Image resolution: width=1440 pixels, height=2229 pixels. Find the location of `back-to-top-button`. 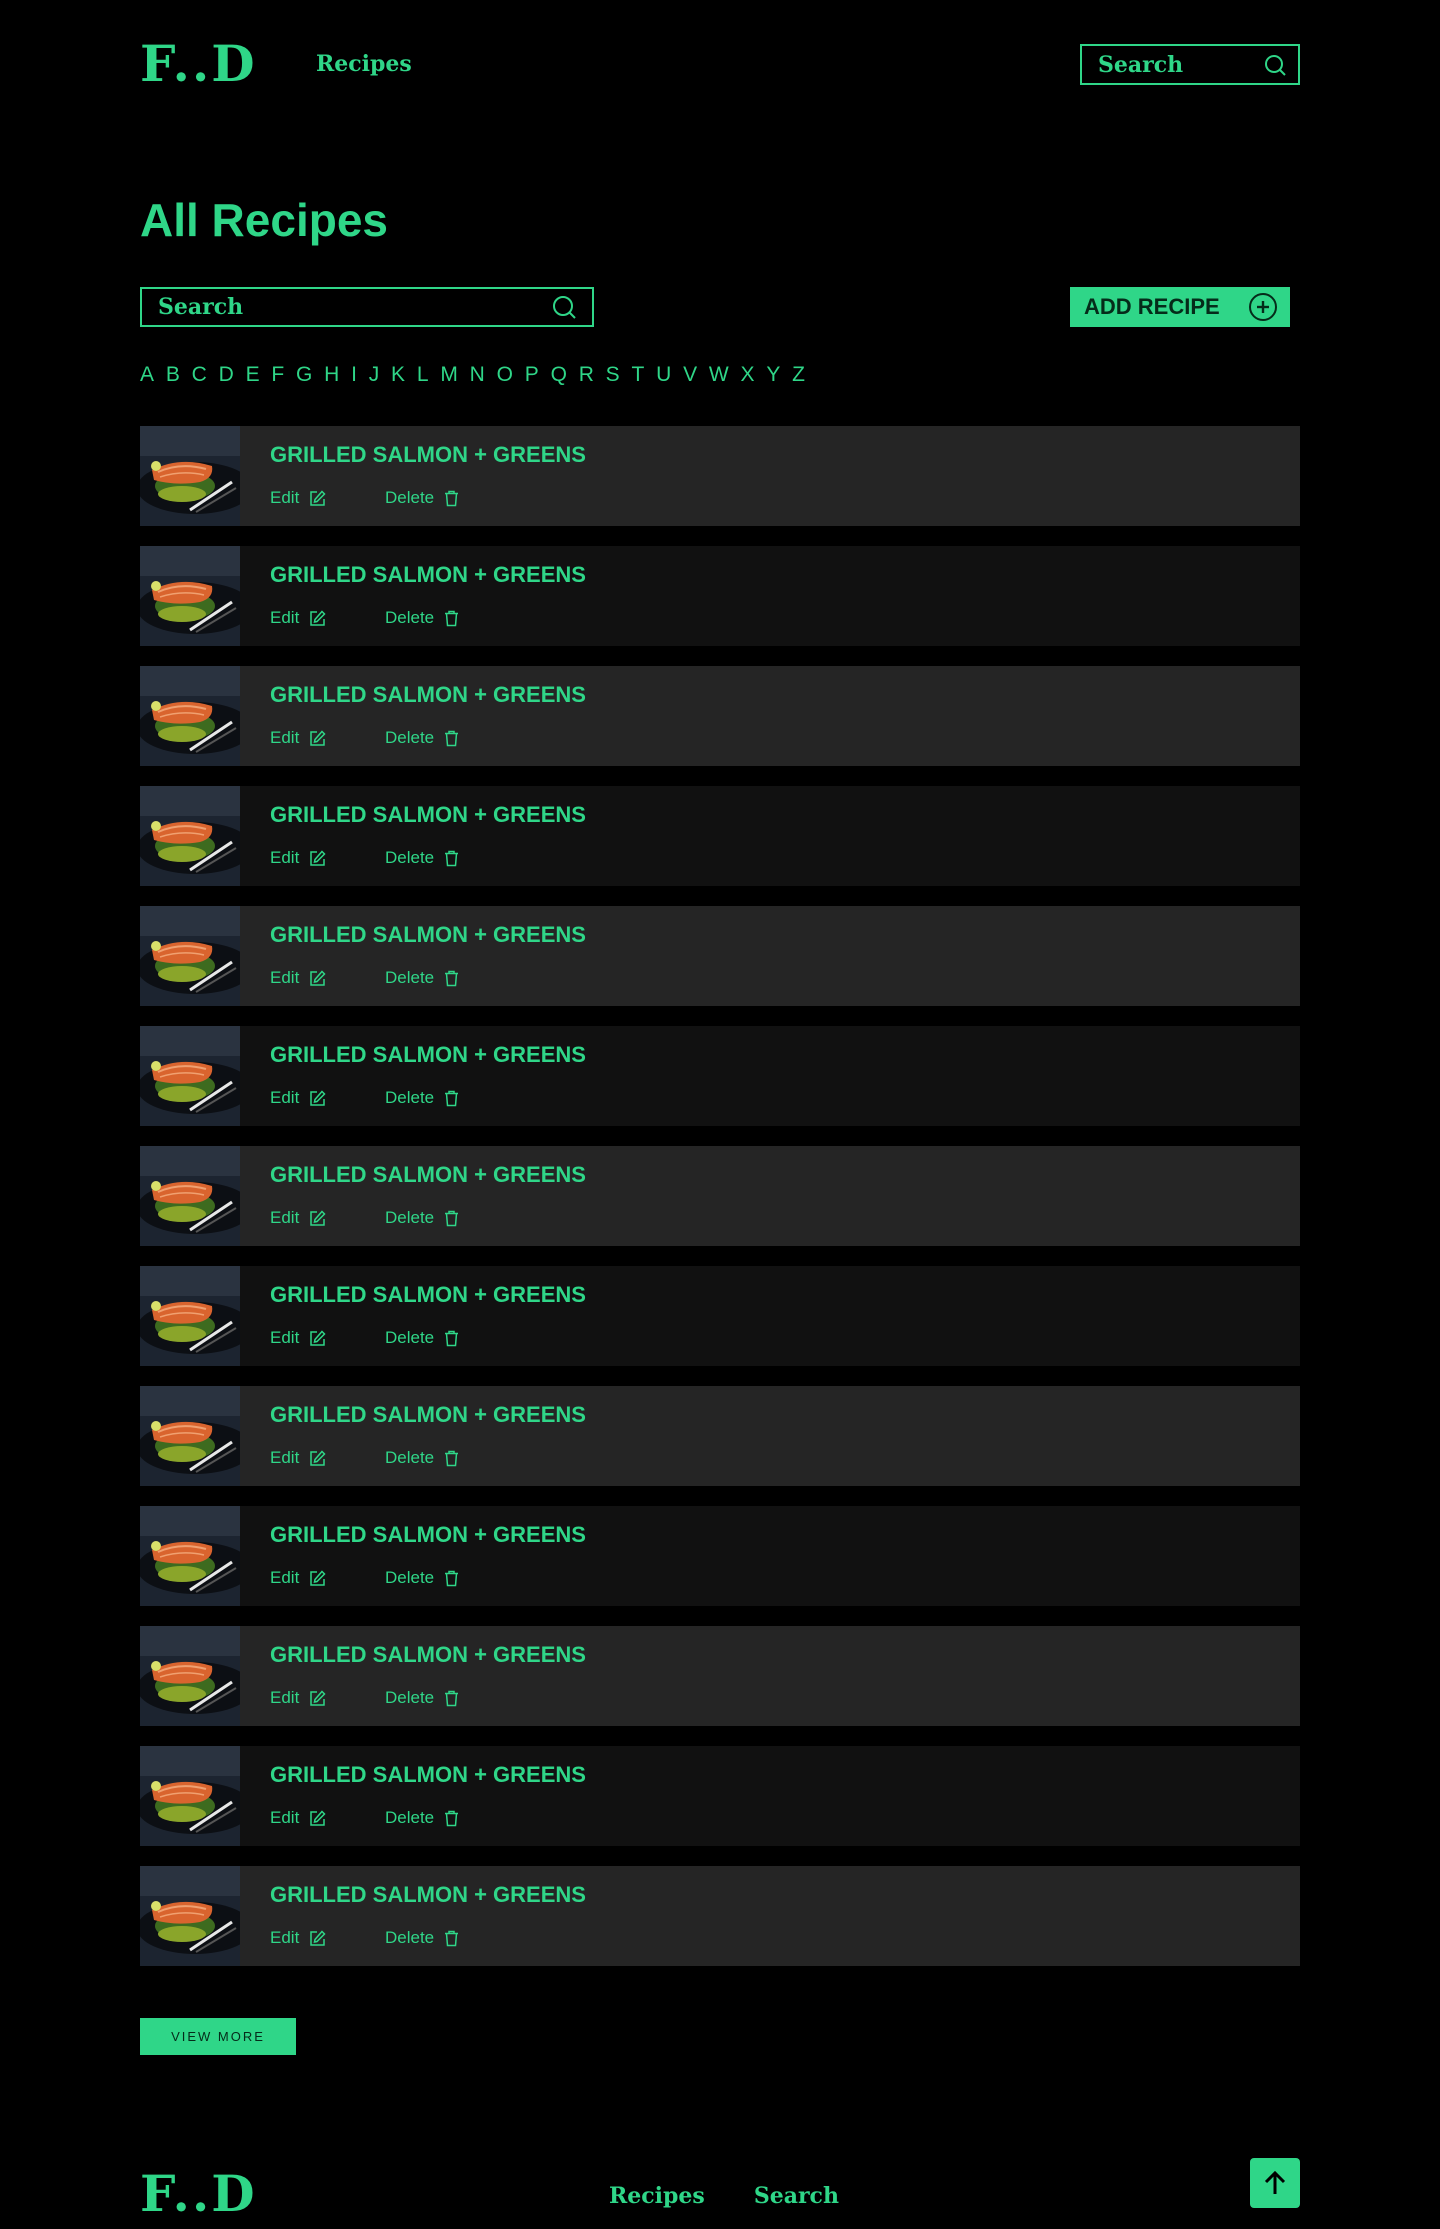

back-to-top-button is located at coordinates (1275, 2183).